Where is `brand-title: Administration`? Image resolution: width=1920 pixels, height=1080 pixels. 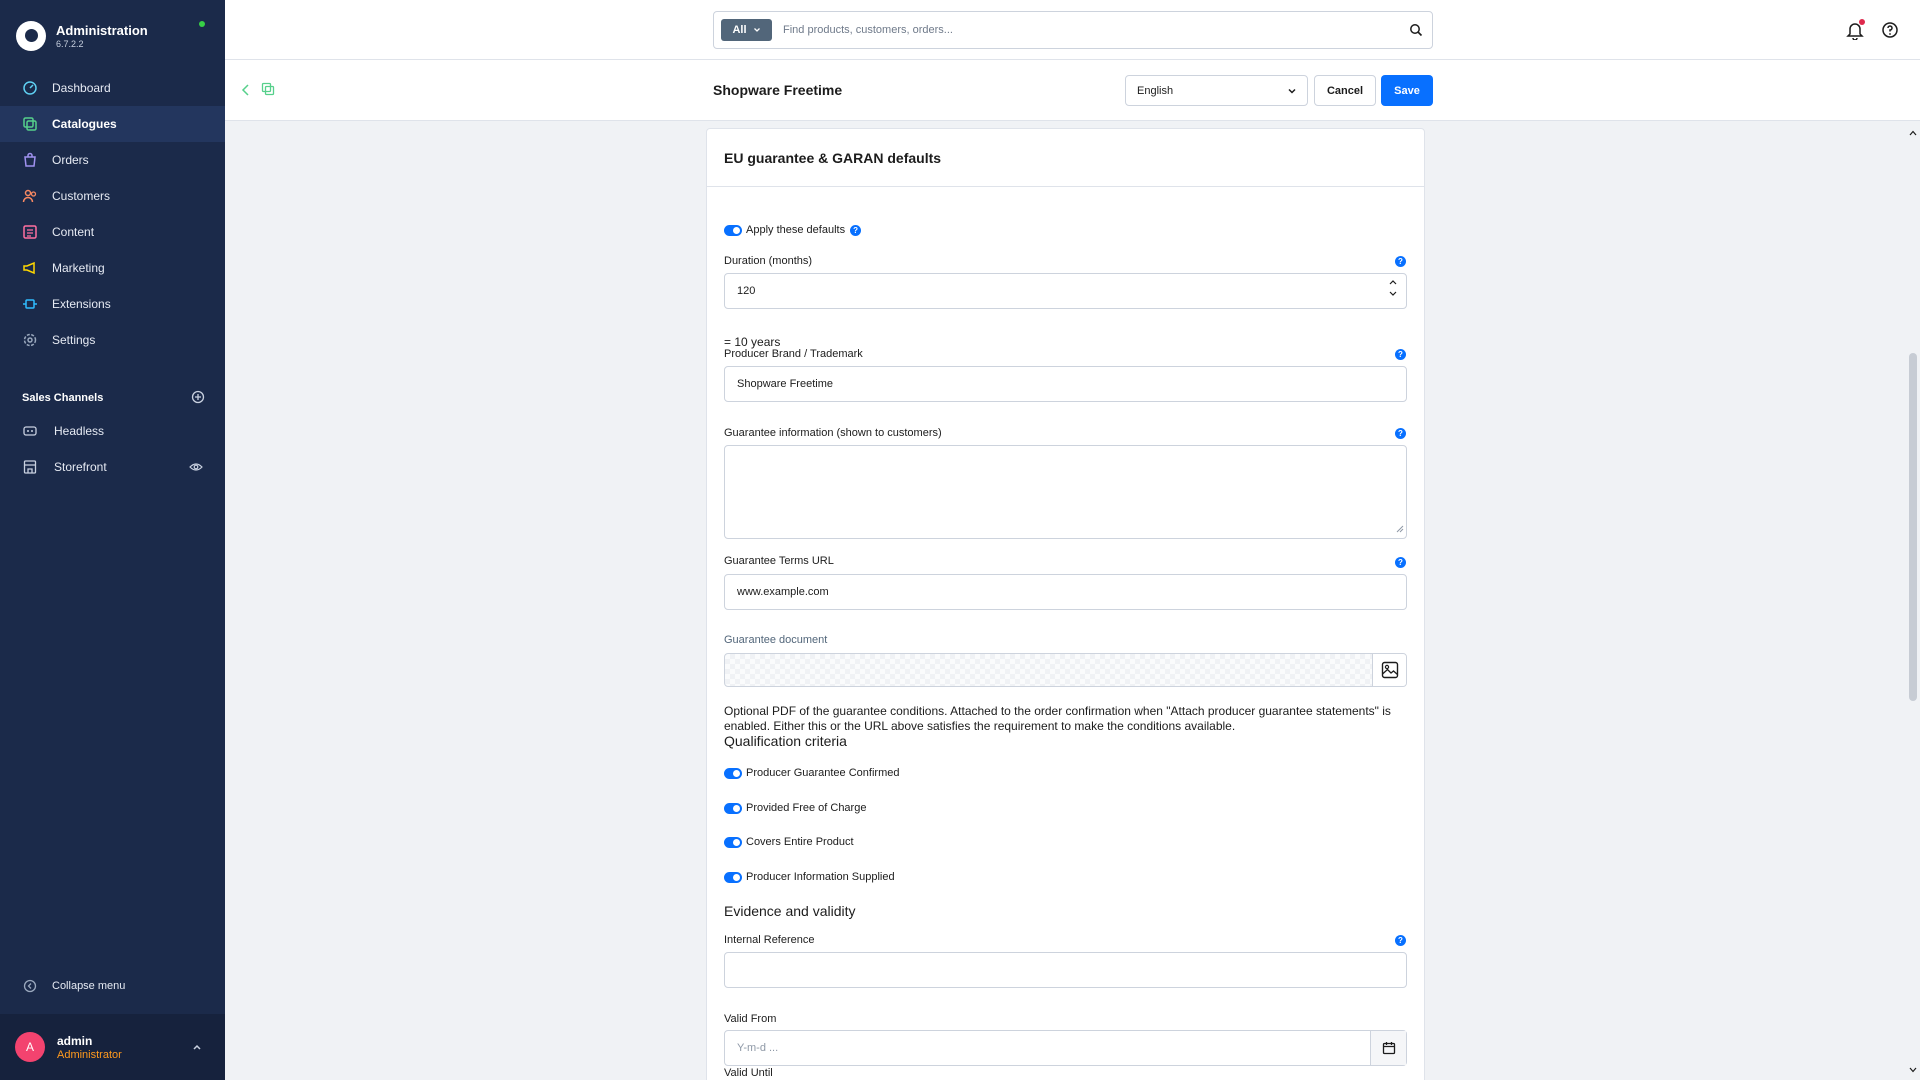 brand-title: Administration is located at coordinates (102, 30).